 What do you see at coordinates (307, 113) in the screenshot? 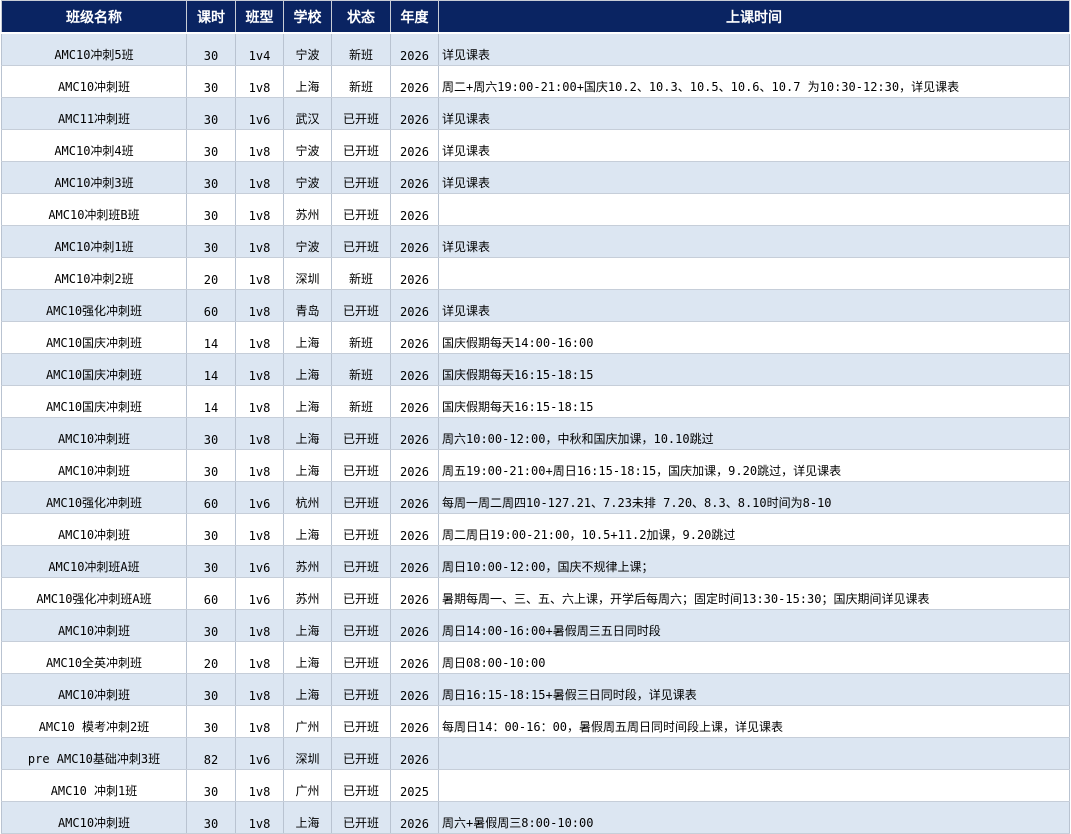
I see `cell-school: 武汉` at bounding box center [307, 113].